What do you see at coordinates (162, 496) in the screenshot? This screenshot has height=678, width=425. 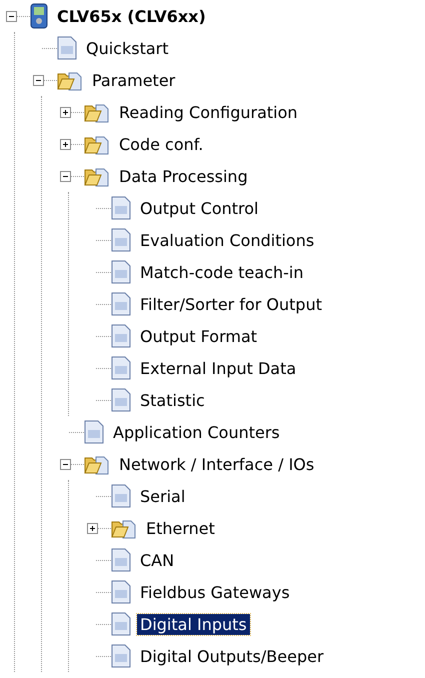 I see `tree-item: Serial` at bounding box center [162, 496].